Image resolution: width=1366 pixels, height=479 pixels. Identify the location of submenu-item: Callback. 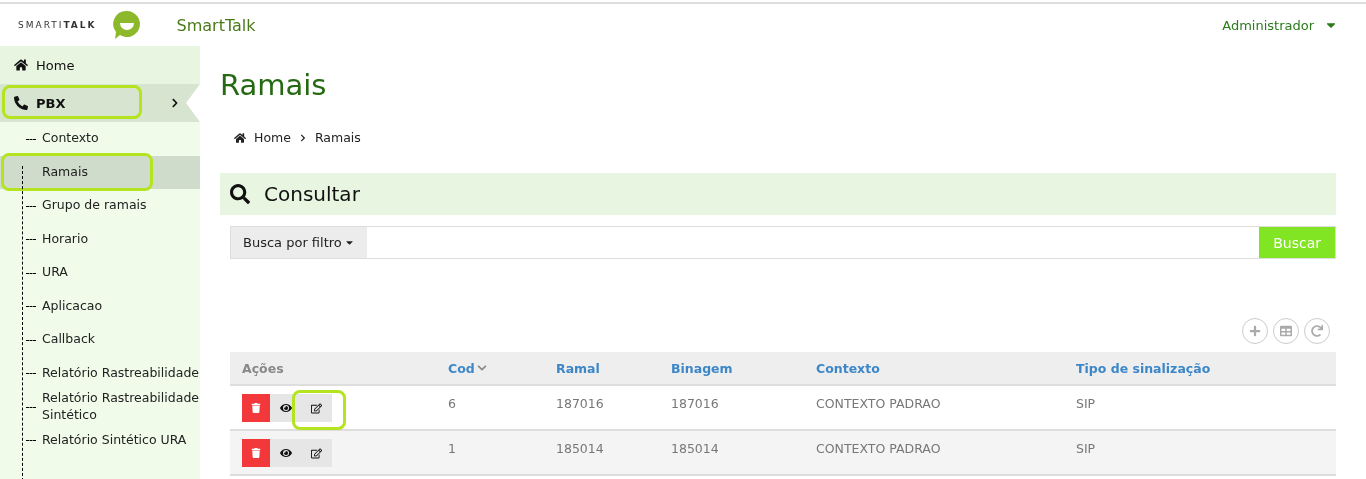
(100, 340).